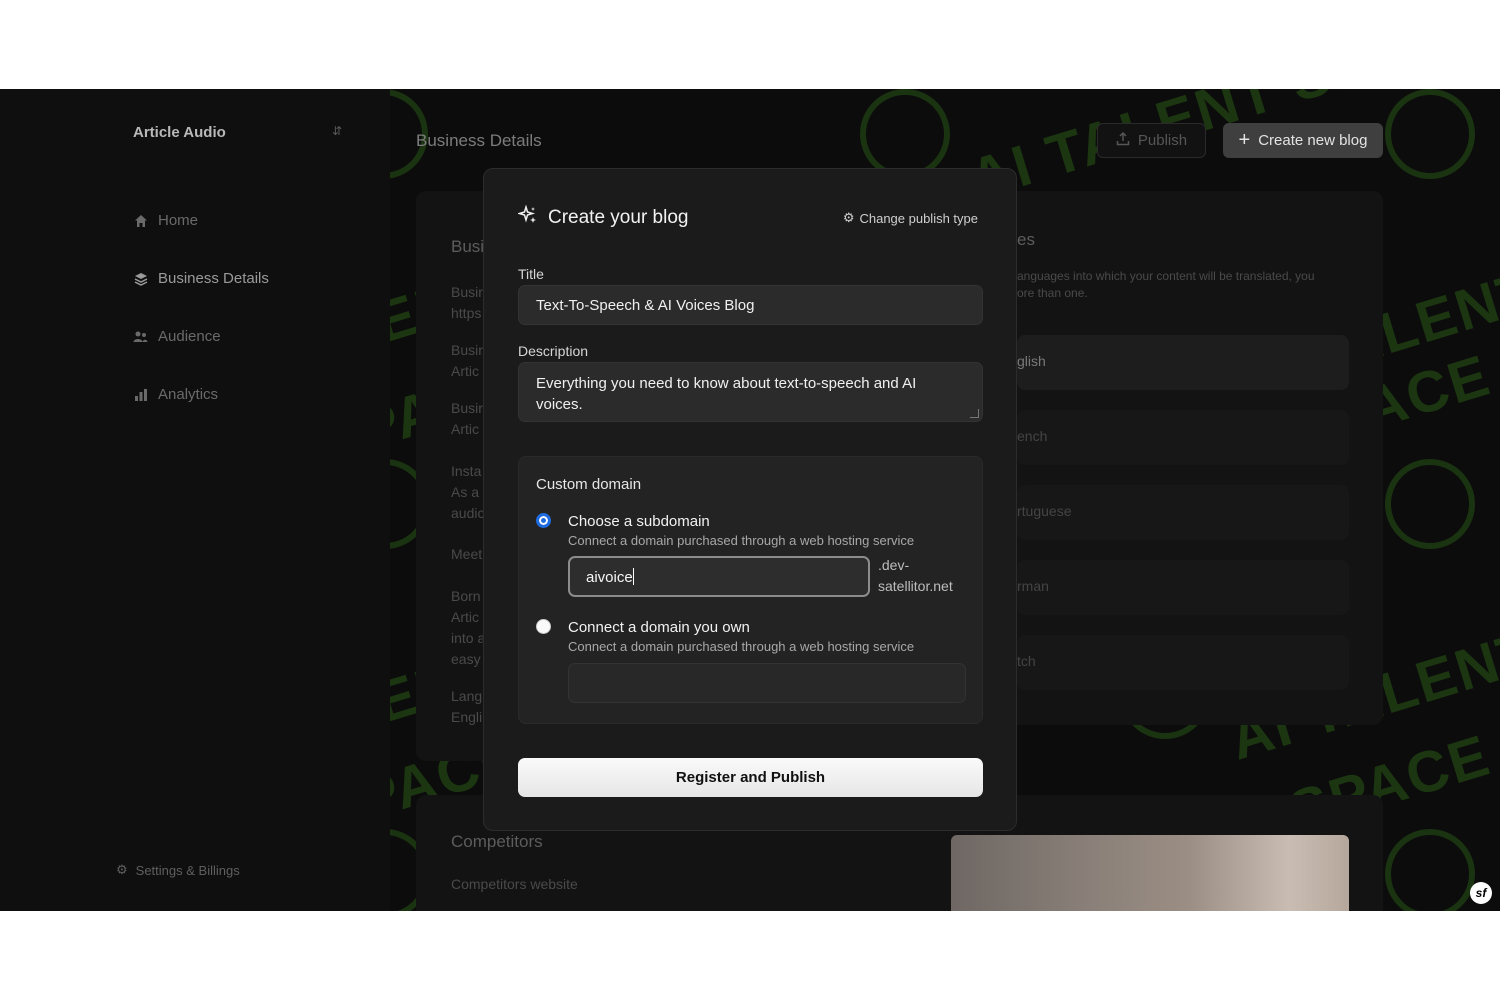 Image resolution: width=1500 pixels, height=1000 pixels. Describe the element at coordinates (1183, 512) in the screenshot. I see `language-option: rtuguese` at that location.